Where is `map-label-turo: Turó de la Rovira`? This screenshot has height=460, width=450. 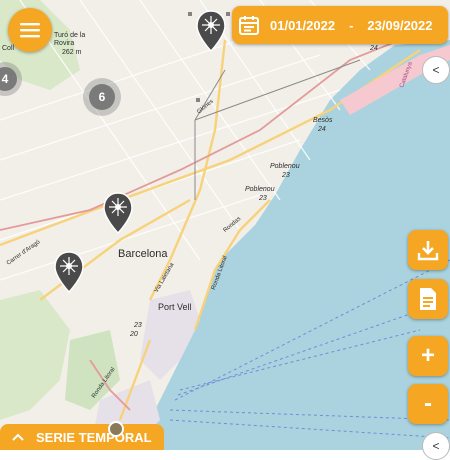 map-label-turo: Turó de la Rovira is located at coordinates (70, 39).